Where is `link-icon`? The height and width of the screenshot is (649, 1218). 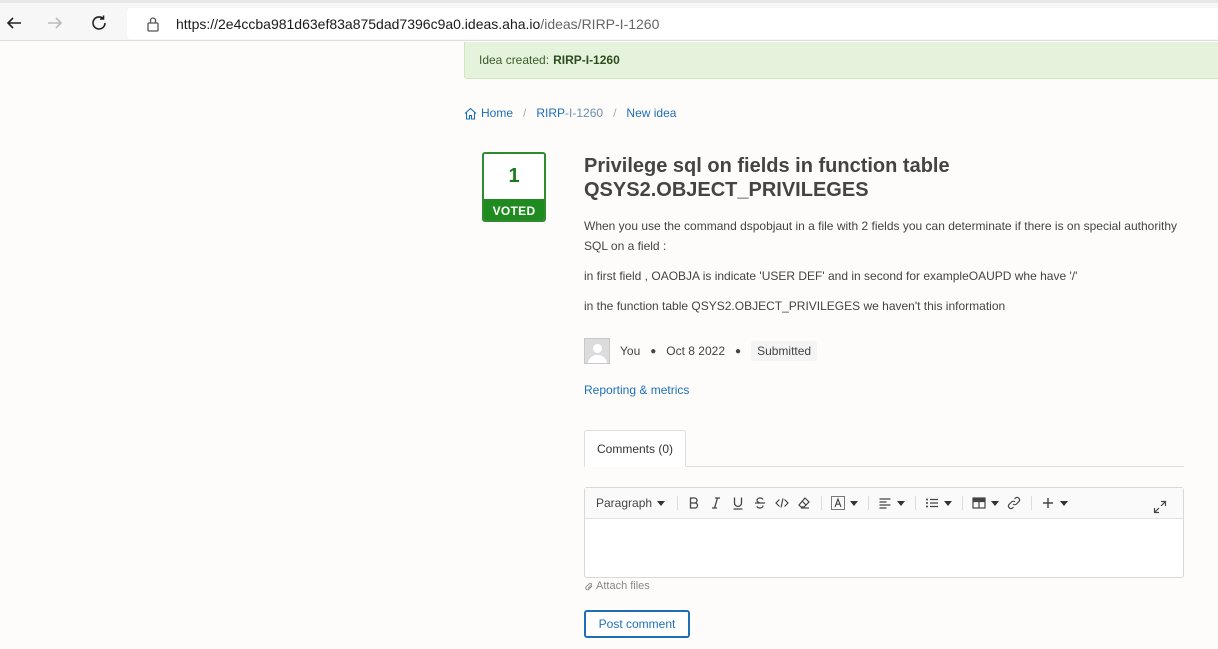
link-icon is located at coordinates (1014, 503).